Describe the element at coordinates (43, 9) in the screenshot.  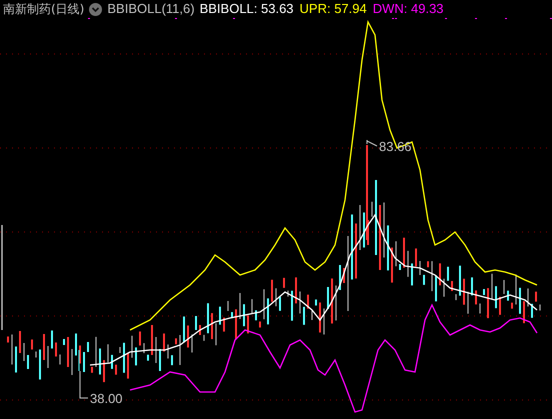
I see `stock-title: 南新制药(日线)` at that location.